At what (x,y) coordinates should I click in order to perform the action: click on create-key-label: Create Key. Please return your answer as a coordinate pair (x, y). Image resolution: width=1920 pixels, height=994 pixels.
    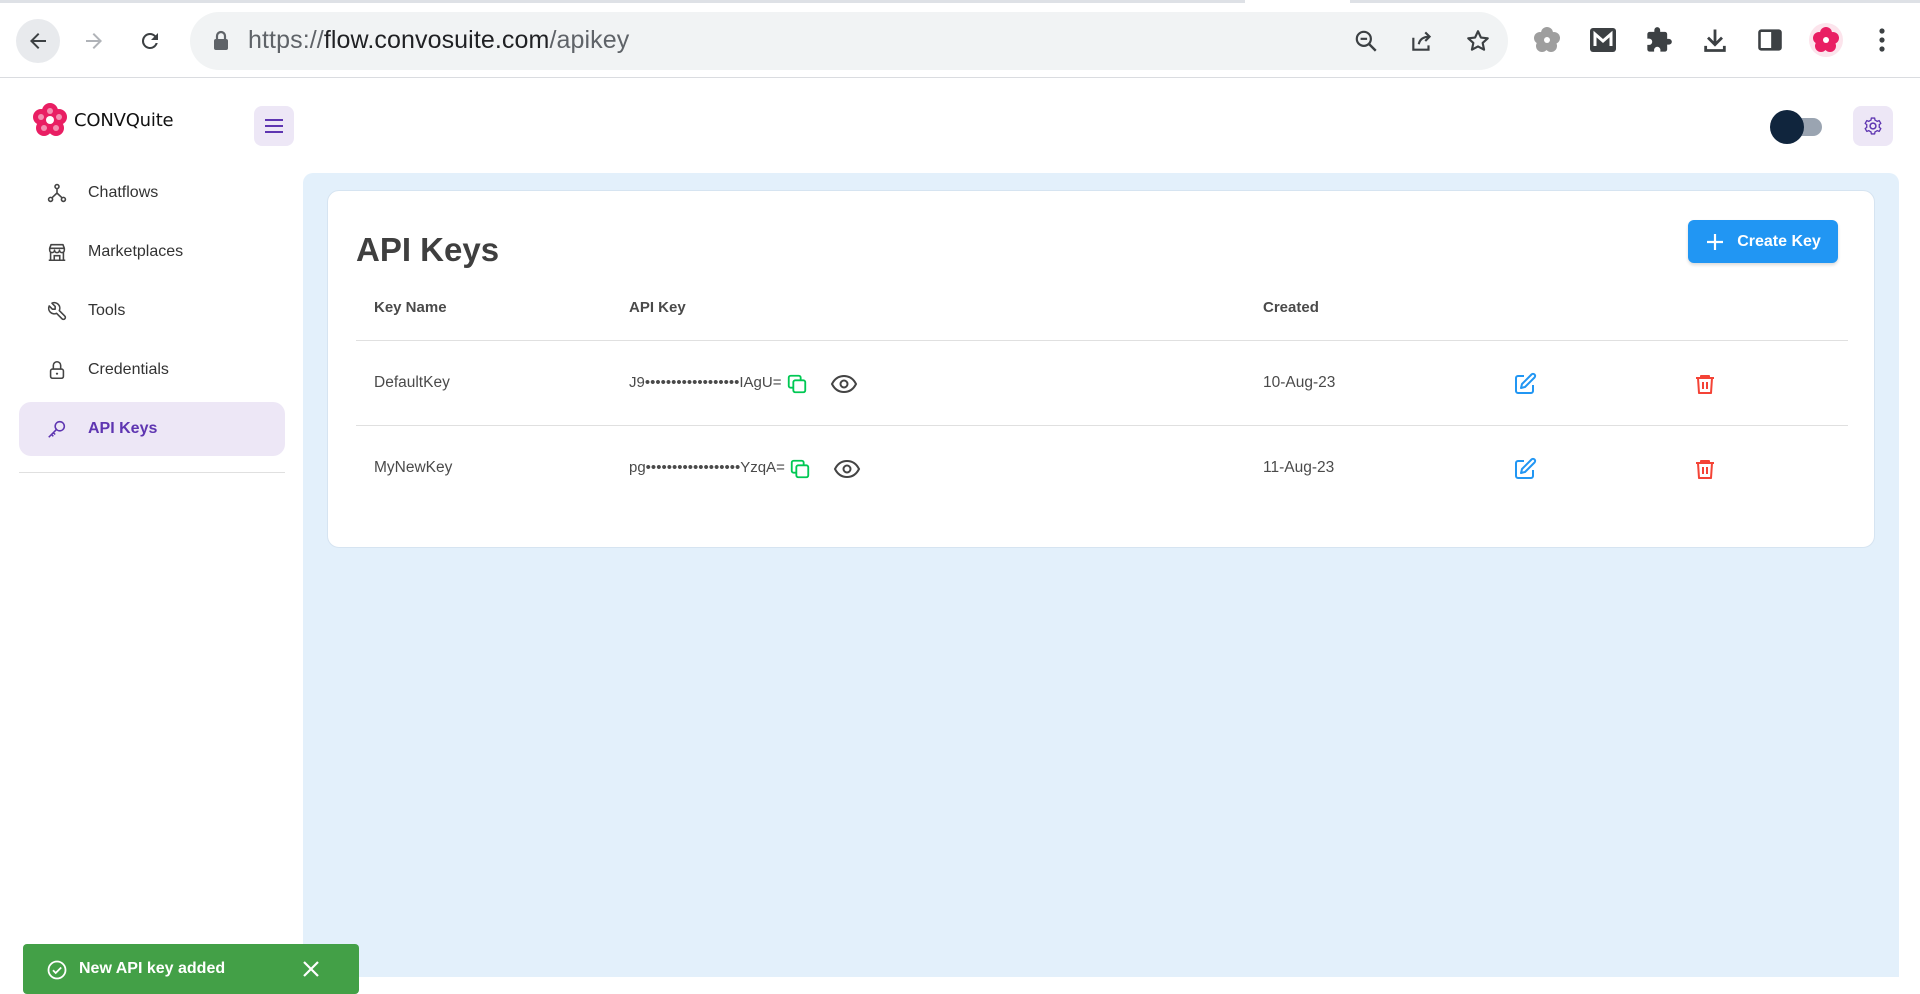
    Looking at the image, I should click on (1779, 241).